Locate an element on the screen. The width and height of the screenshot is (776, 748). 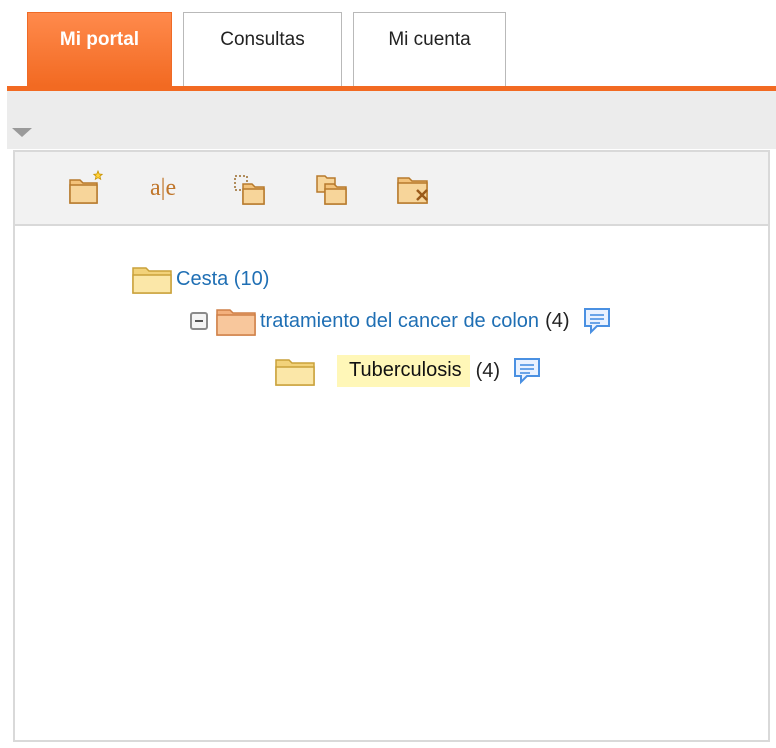
tab-bar: Mi portal Consultas Mi cuenta is located at coordinates (388, 46).